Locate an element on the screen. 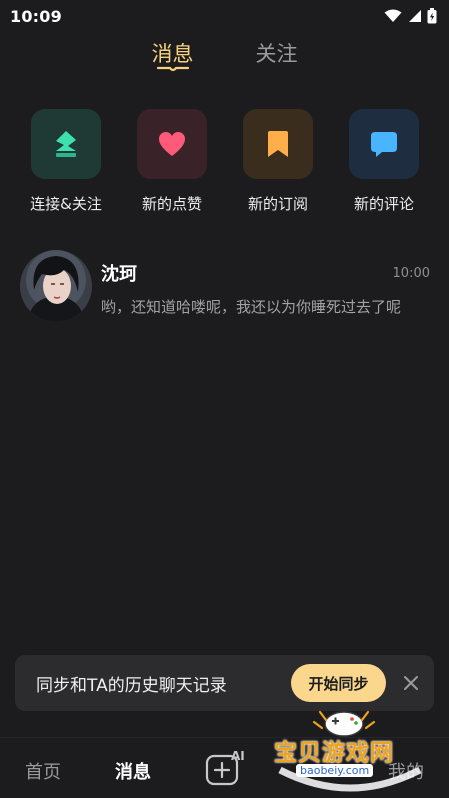  tab-active-indicator is located at coordinates (172, 69).